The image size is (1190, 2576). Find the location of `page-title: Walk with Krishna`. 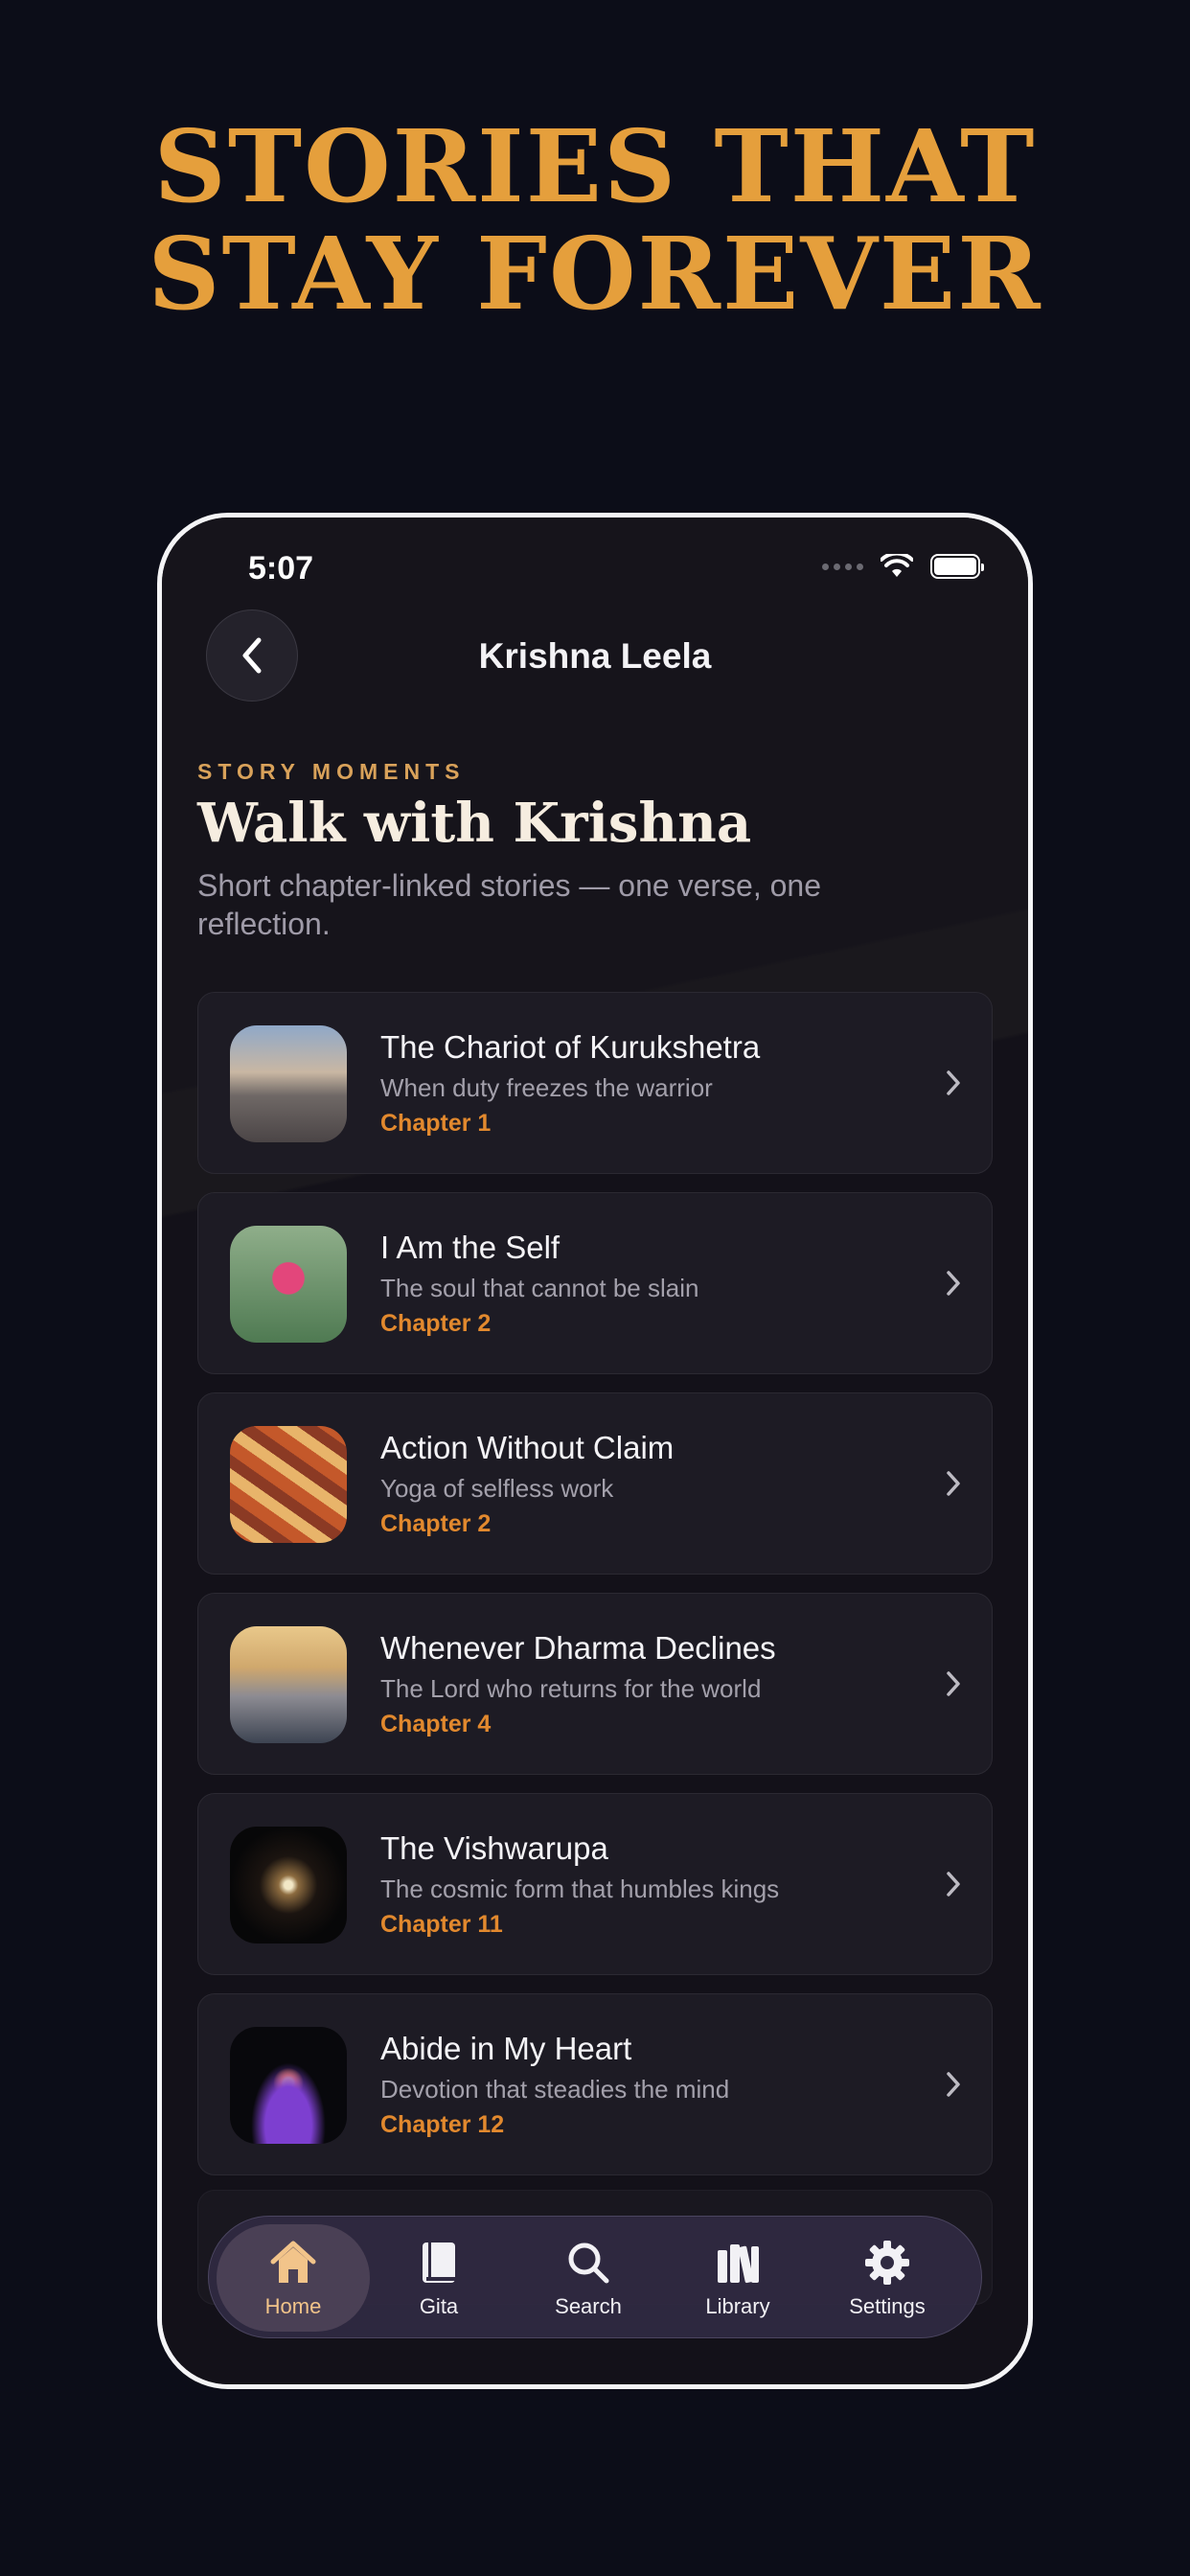

page-title: Walk with Krishna is located at coordinates (475, 823).